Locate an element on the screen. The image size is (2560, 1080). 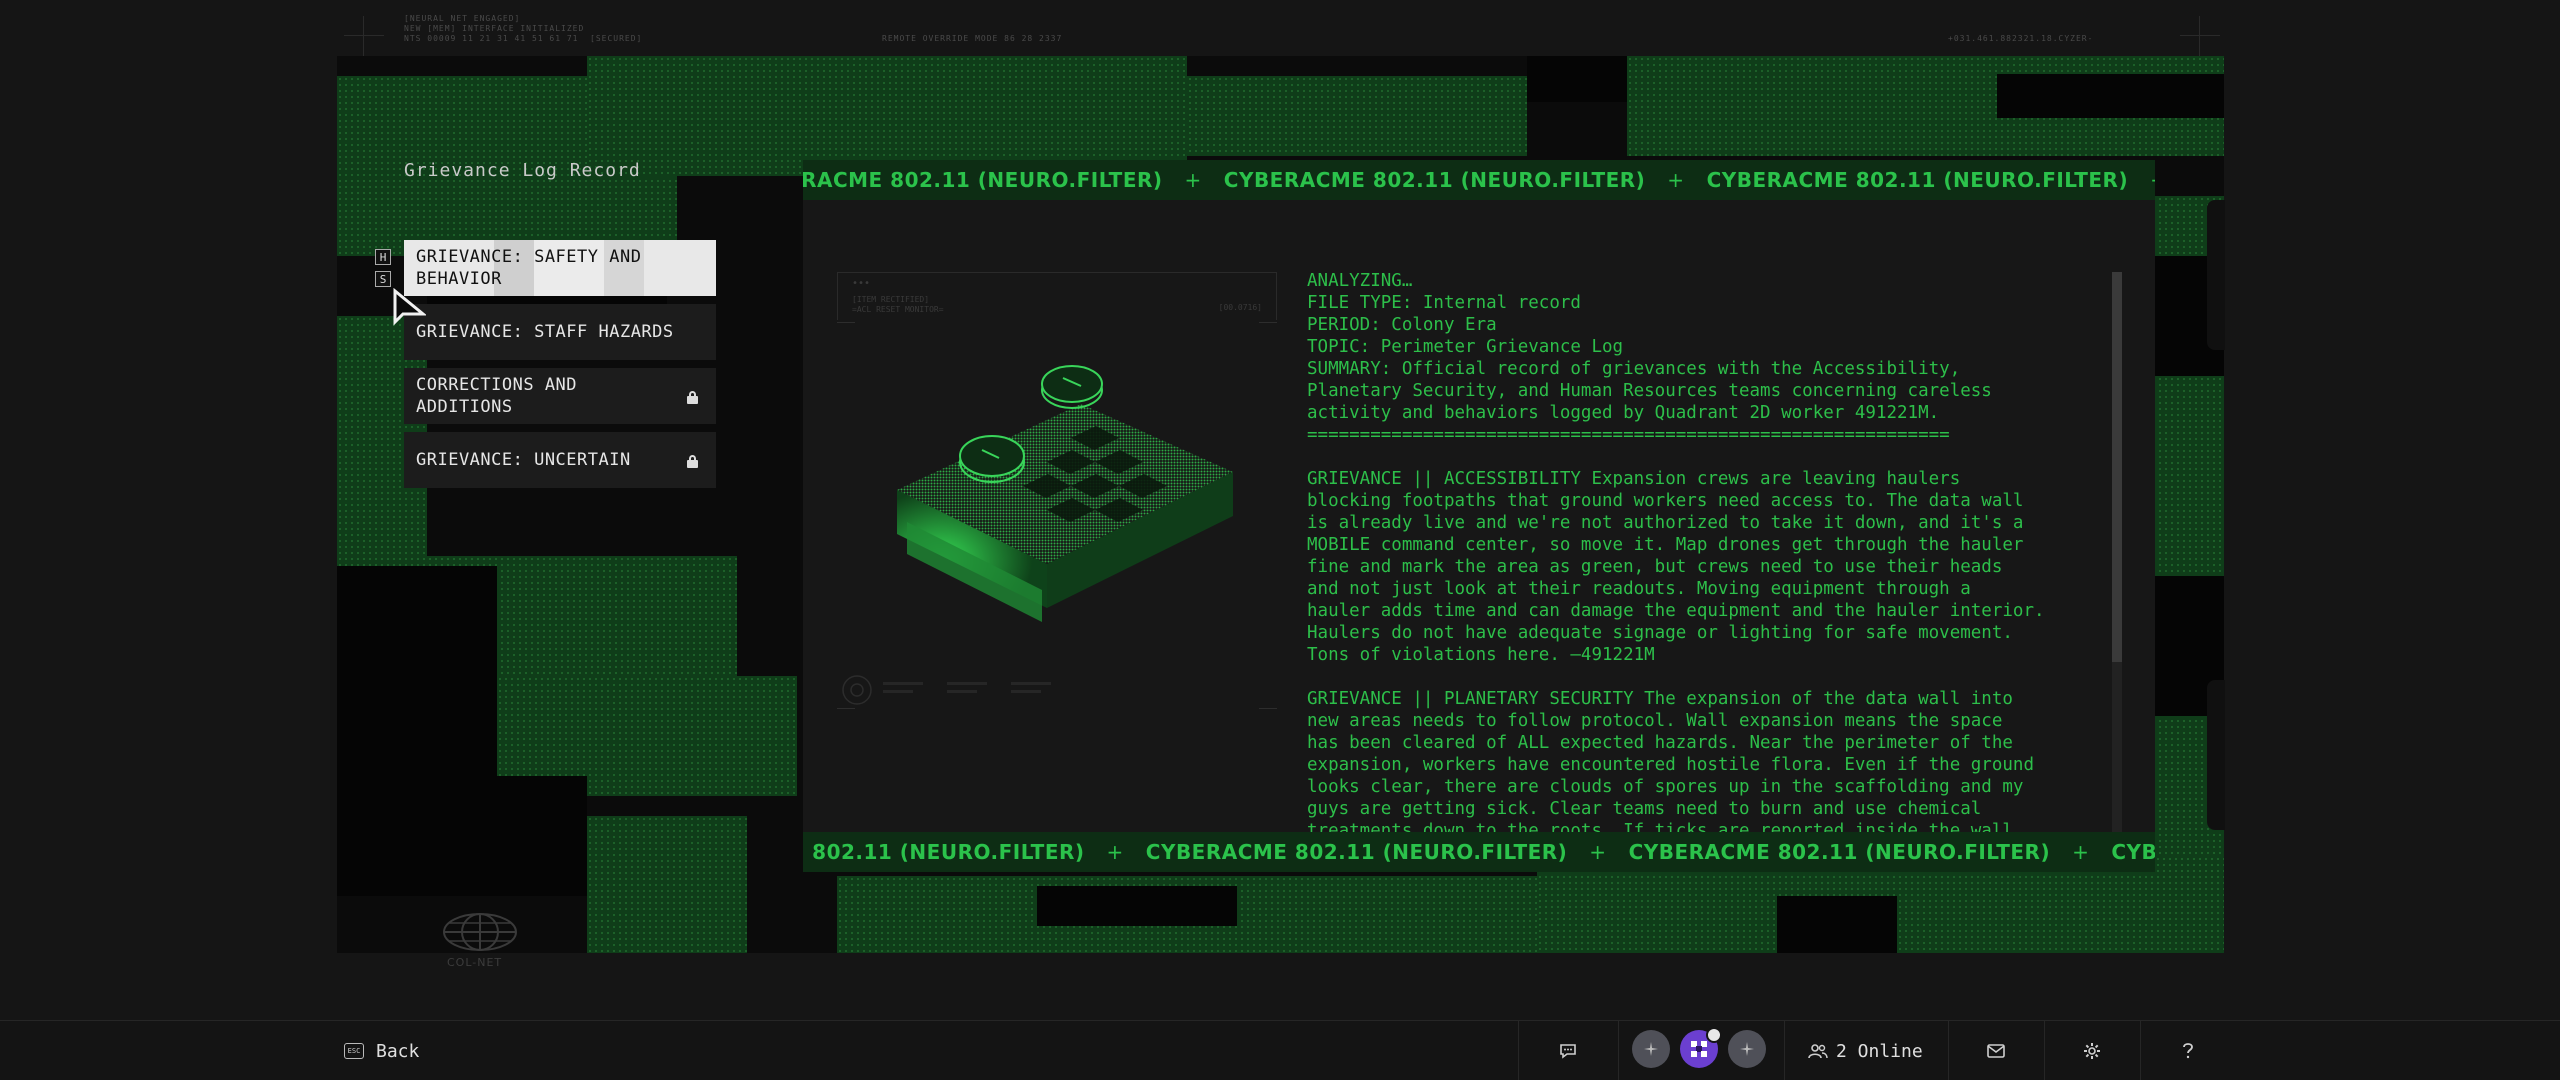
mail-button is located at coordinates (1996, 1050).